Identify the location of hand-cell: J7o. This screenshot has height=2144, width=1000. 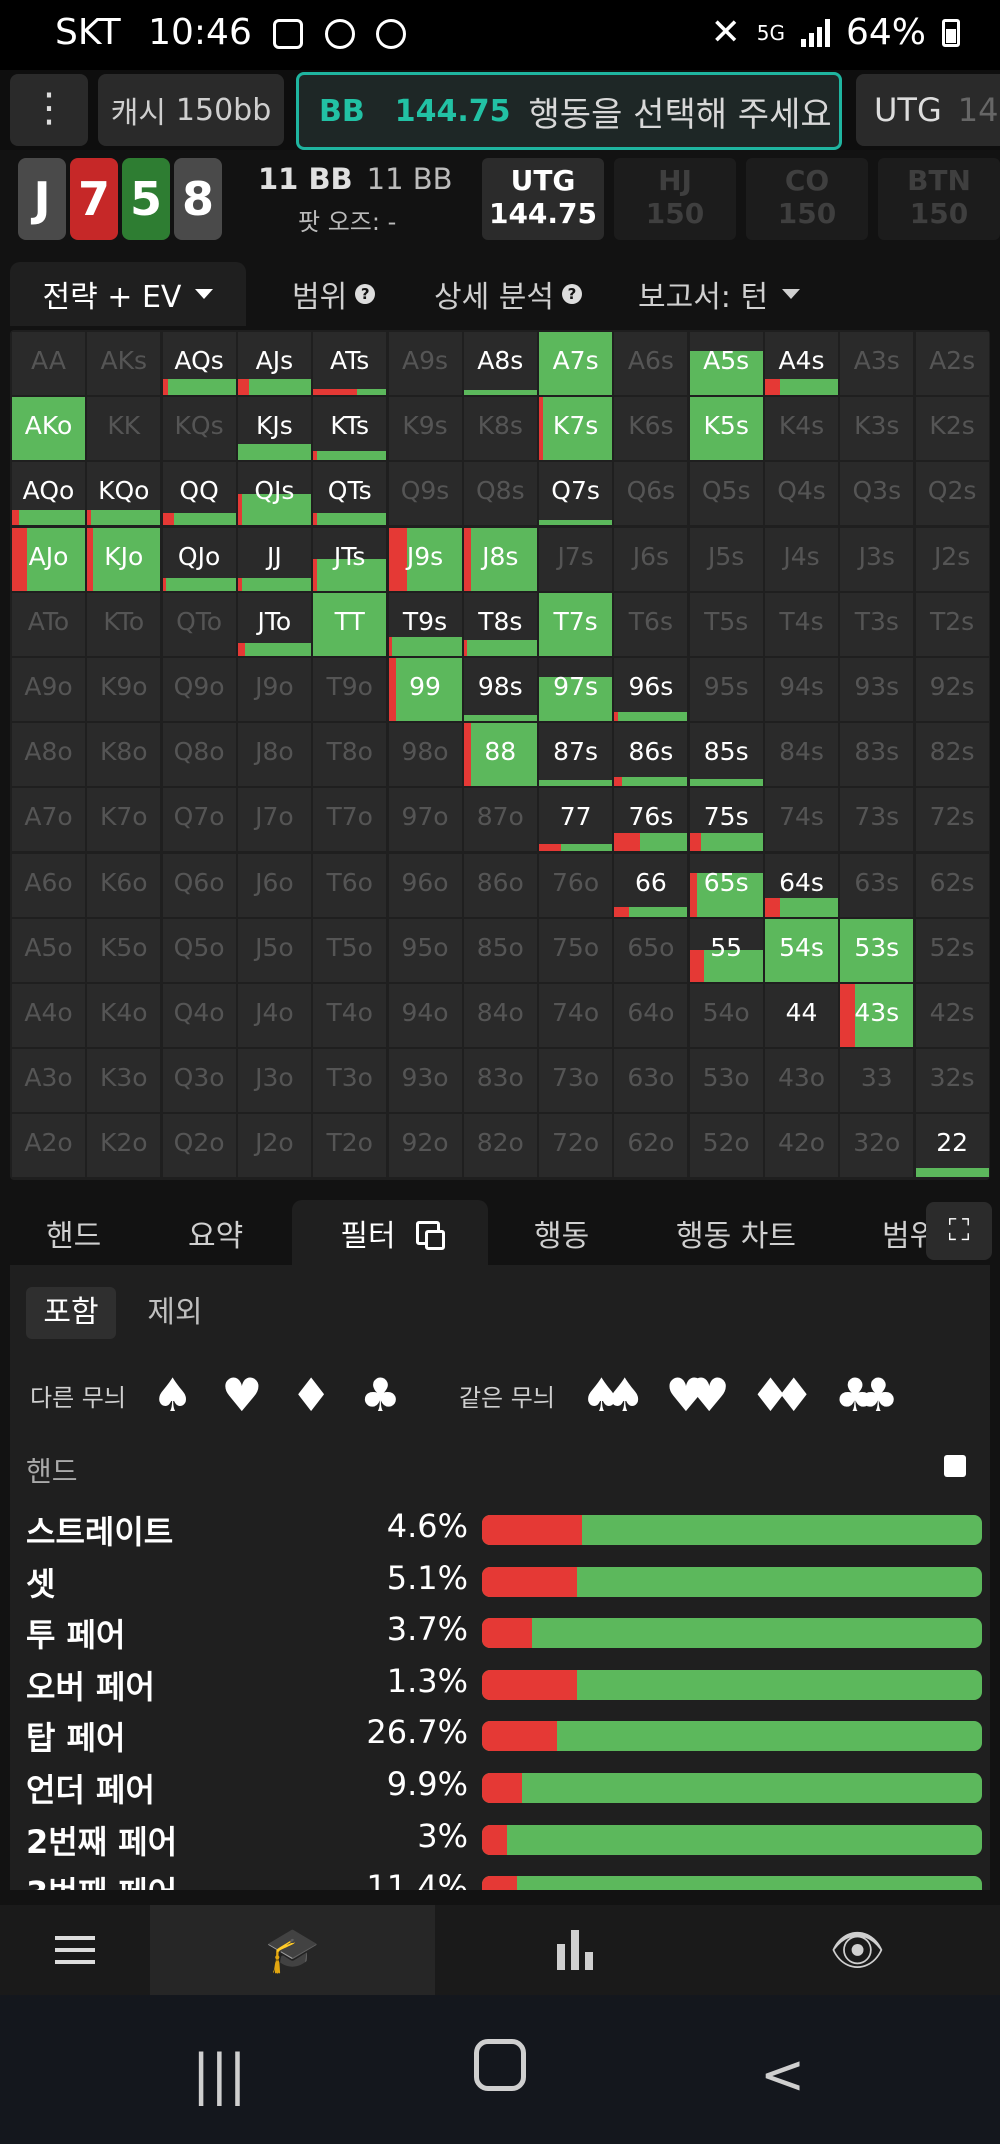
(274, 820).